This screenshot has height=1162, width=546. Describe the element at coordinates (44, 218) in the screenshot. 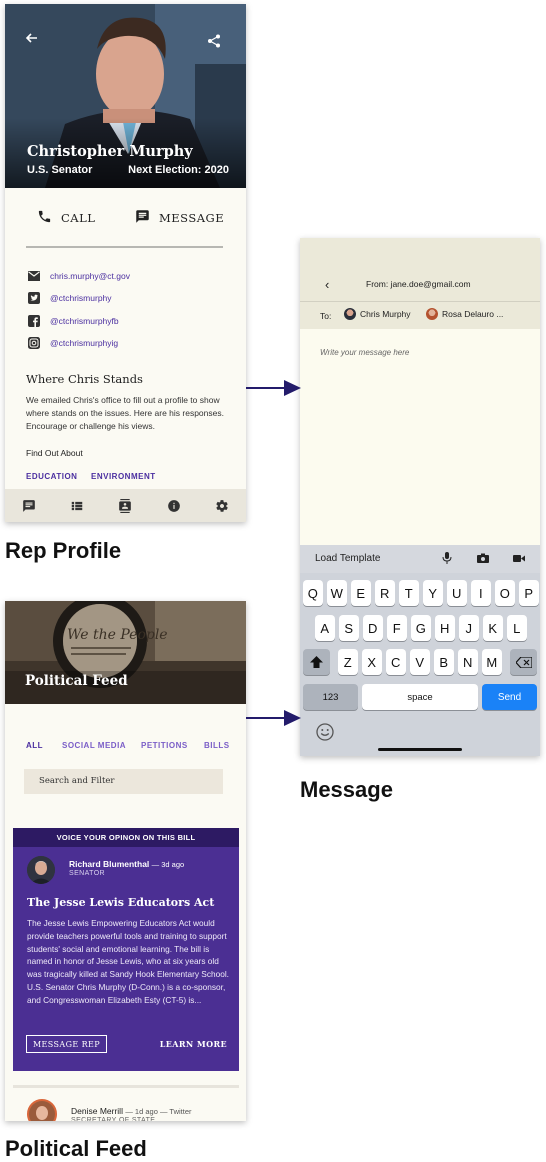

I see `phone-icon` at that location.